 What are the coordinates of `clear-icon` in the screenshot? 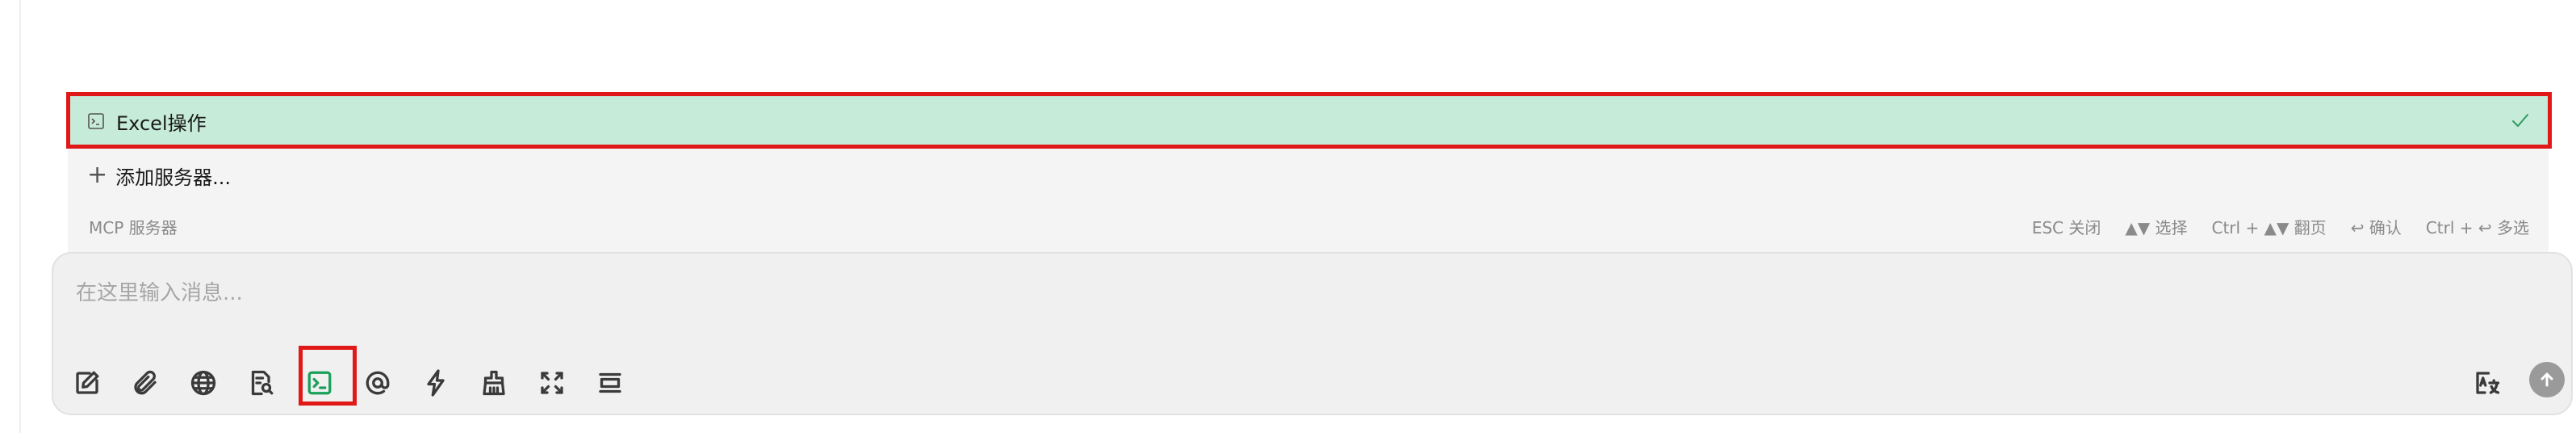 It's located at (494, 383).